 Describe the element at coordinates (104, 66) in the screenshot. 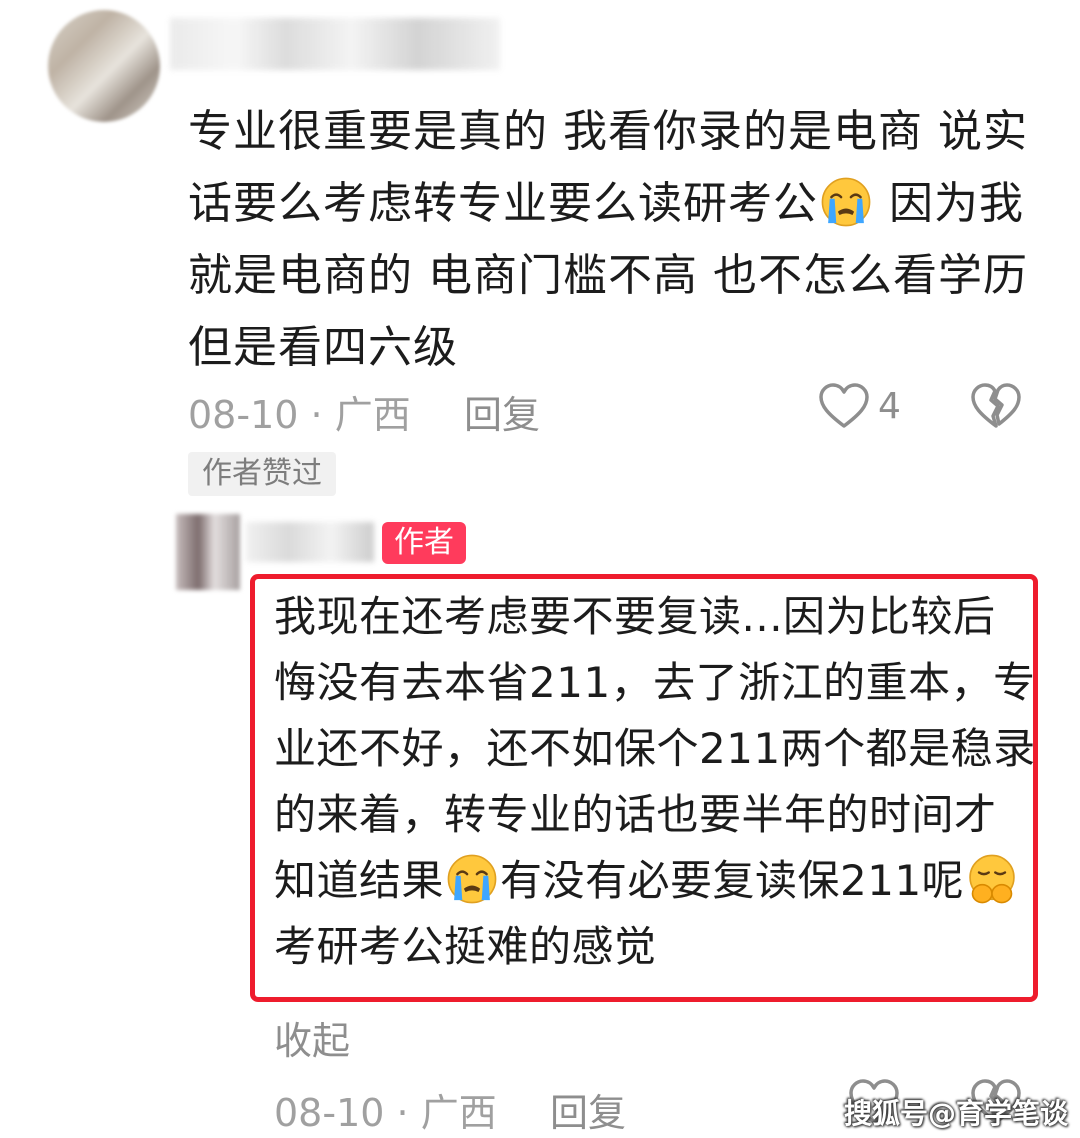

I see `commenter-avatar` at that location.